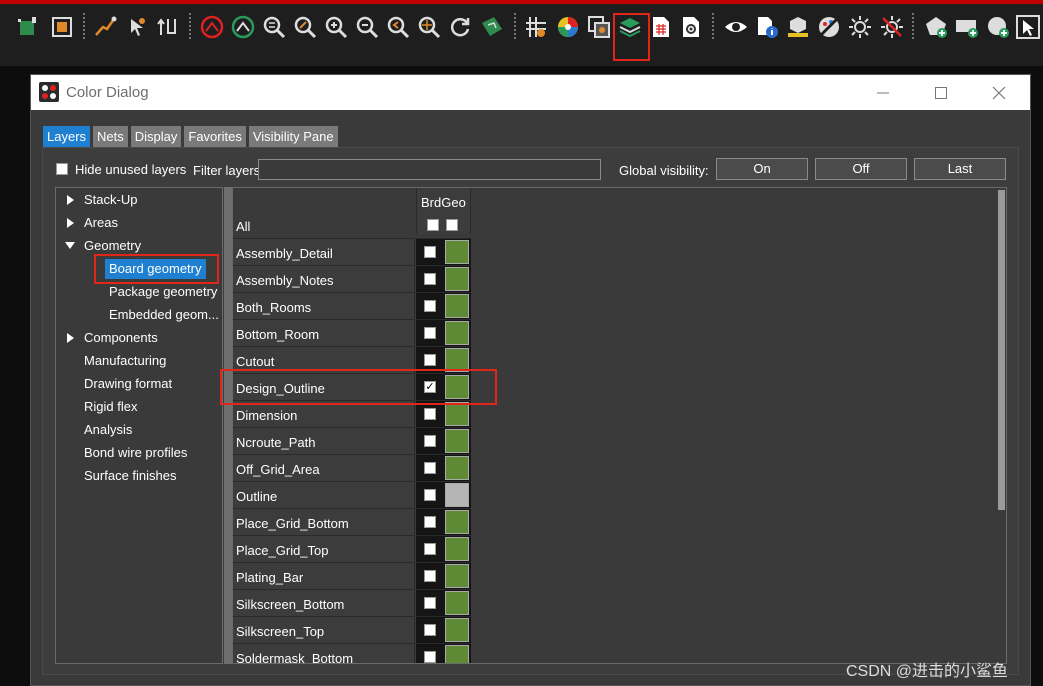  Describe the element at coordinates (112, 246) in the screenshot. I see `tree-item-geometry: Geometry` at that location.